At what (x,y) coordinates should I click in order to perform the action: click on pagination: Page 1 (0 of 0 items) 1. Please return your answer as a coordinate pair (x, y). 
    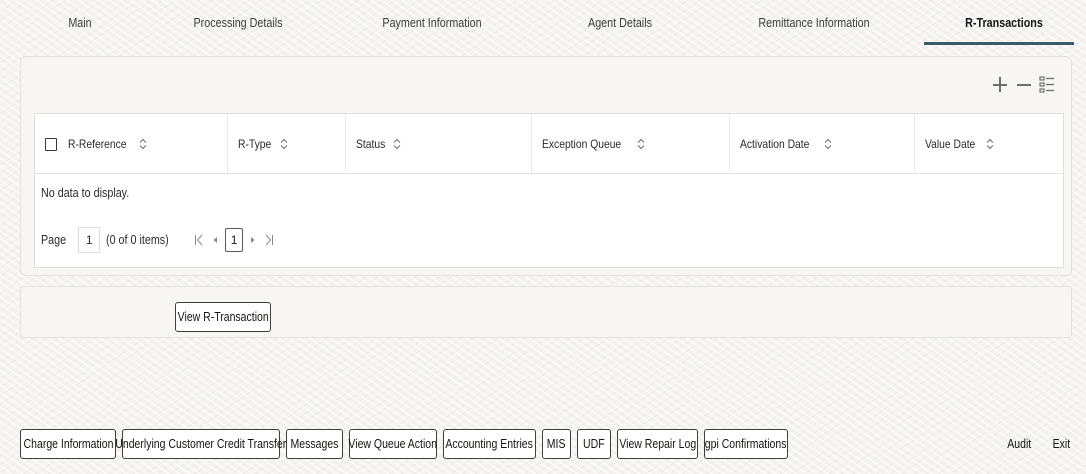
    Looking at the image, I should click on (158, 240).